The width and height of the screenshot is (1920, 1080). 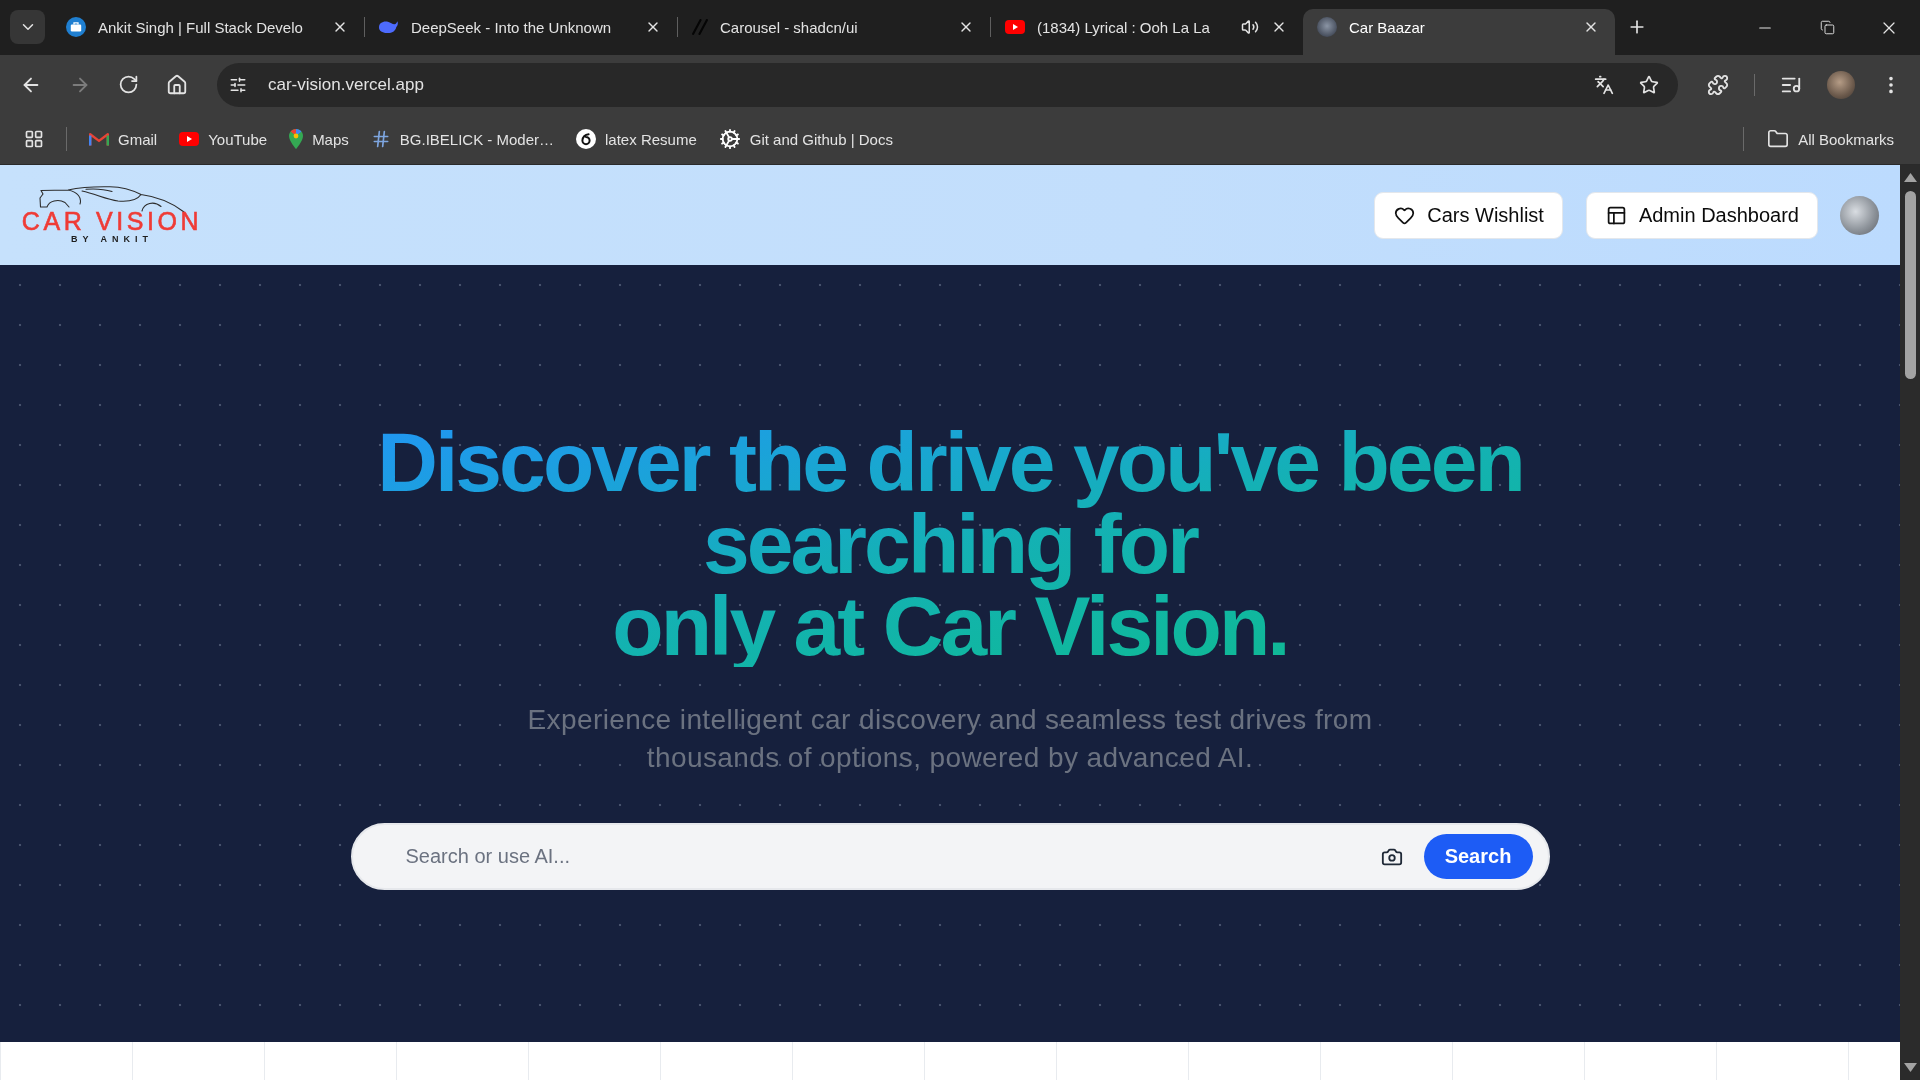 I want to click on bookmark-link: YouTube, so click(x=223, y=139).